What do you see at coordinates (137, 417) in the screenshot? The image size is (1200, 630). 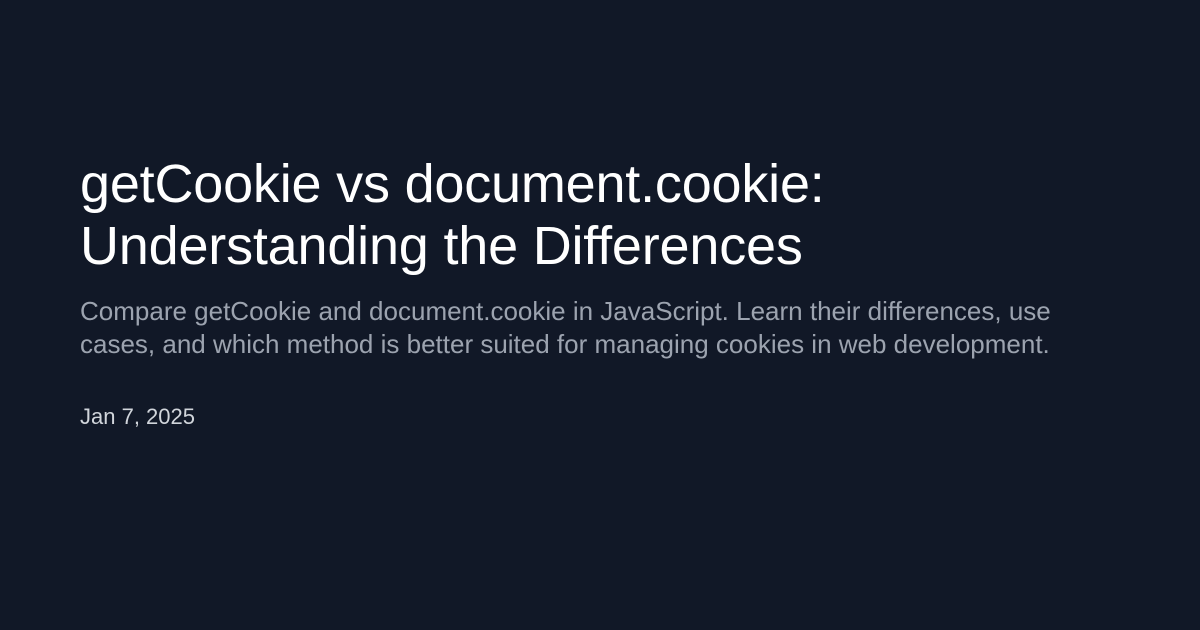 I see `publication-date: Jan 7, 2025` at bounding box center [137, 417].